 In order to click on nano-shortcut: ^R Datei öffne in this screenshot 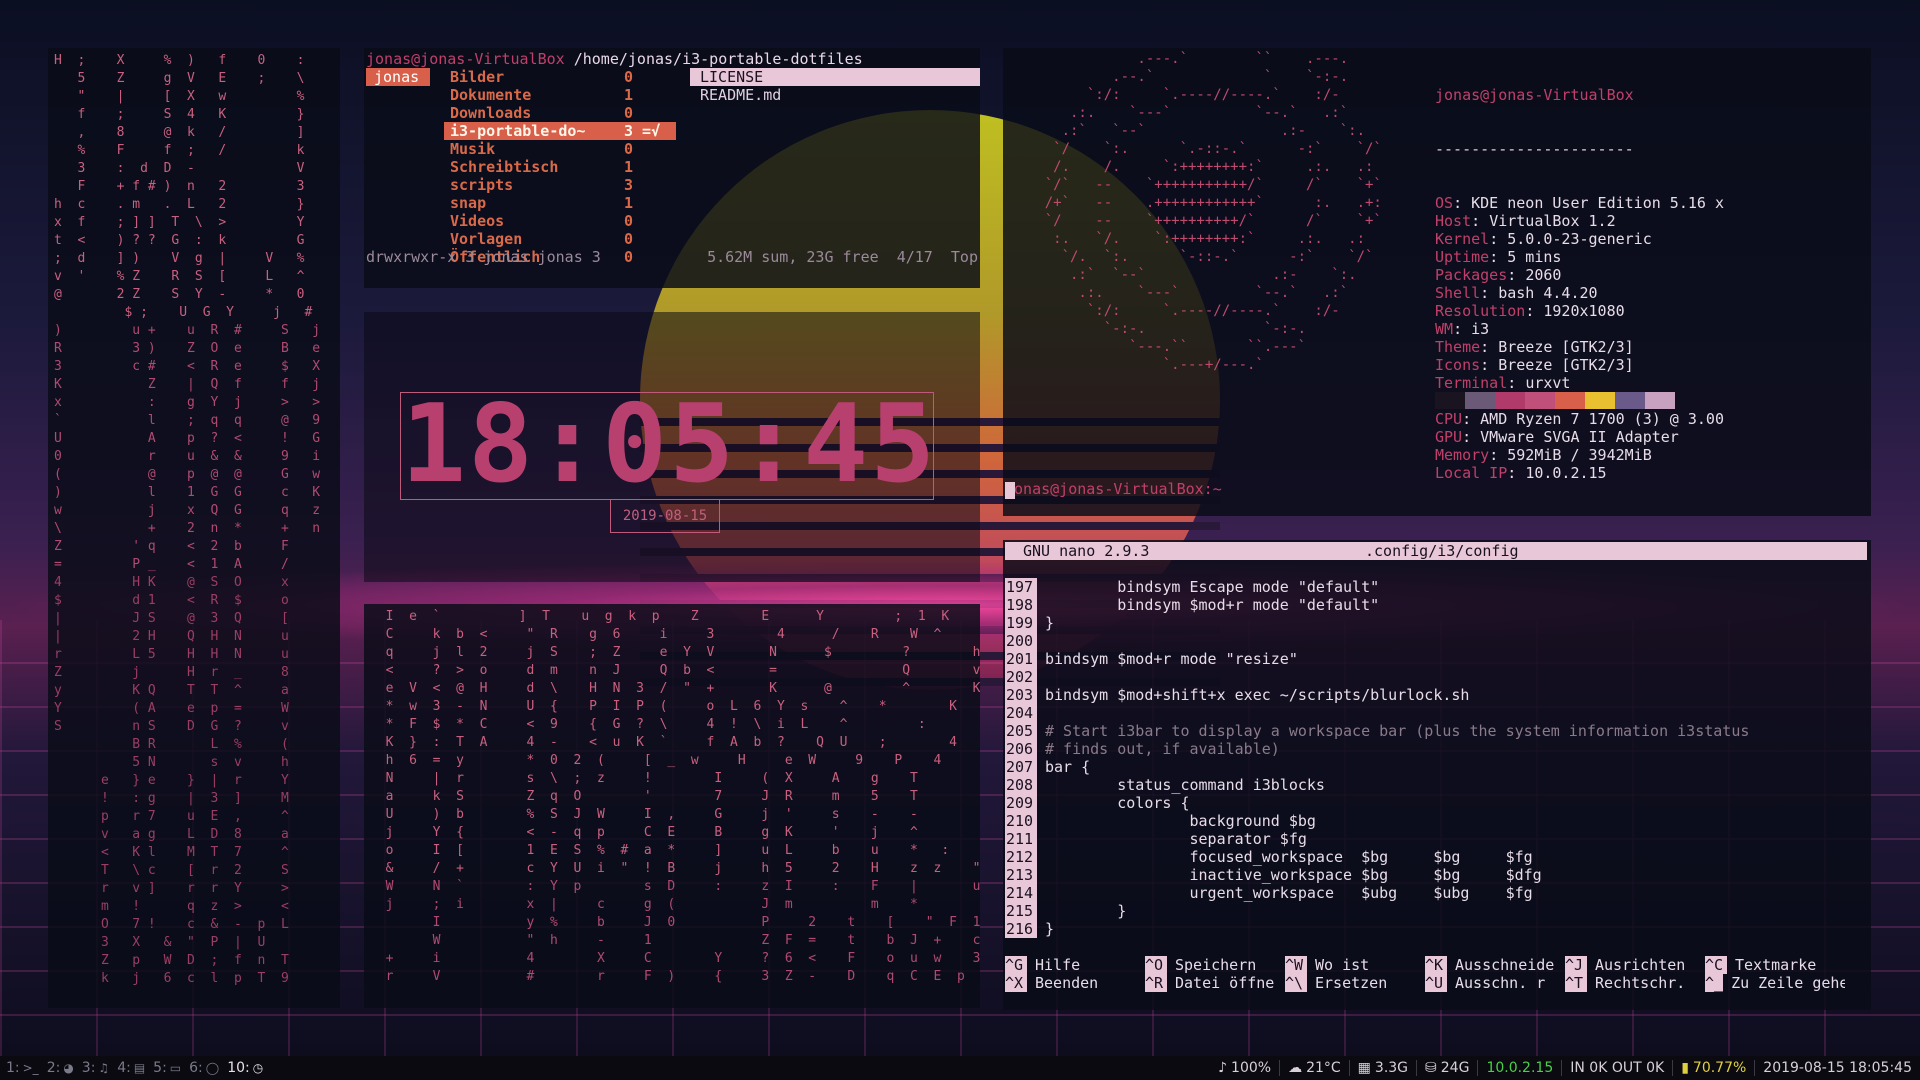, I will do `click(1215, 983)`.